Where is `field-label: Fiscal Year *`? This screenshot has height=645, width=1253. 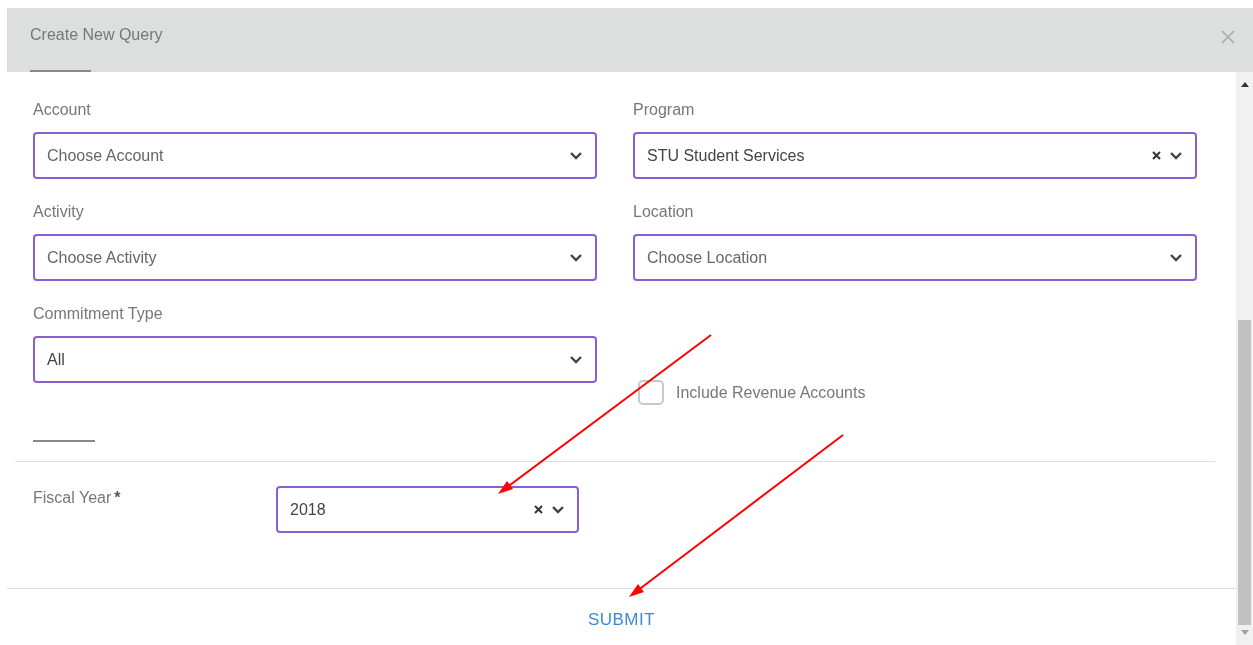 field-label: Fiscal Year * is located at coordinates (77, 498).